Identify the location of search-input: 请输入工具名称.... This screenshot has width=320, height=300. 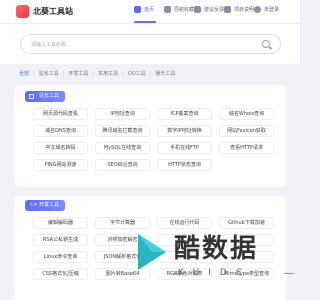
(150, 44).